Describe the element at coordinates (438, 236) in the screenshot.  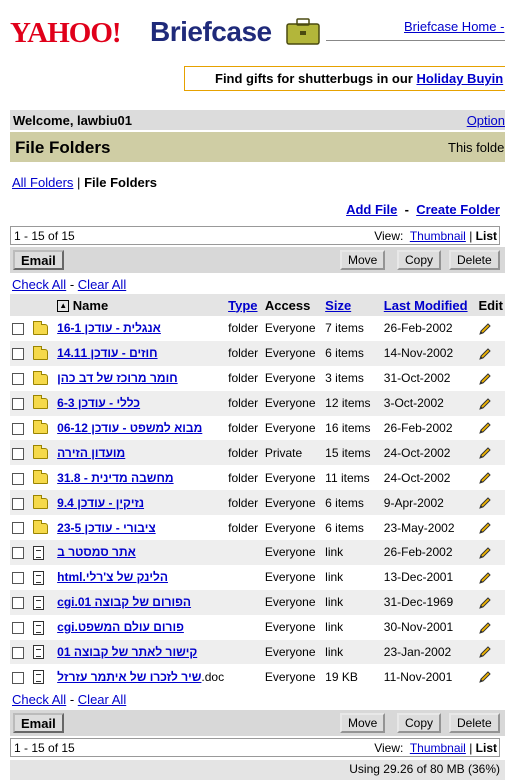
I see `thumbnail-view-link: Thumbnail` at that location.